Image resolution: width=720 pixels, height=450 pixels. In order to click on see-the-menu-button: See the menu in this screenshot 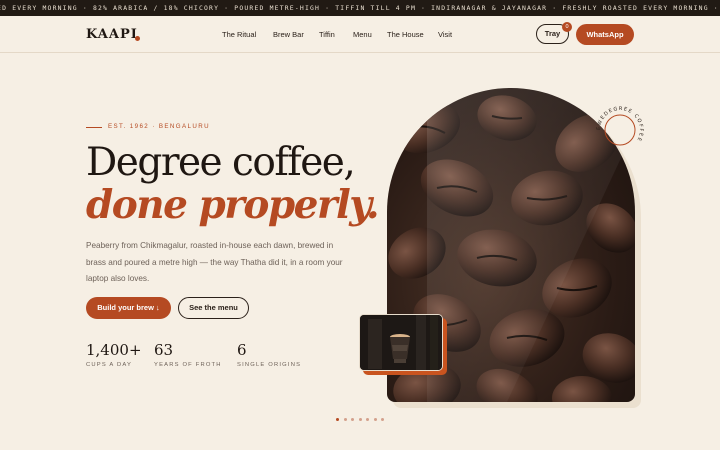, I will do `click(213, 308)`.